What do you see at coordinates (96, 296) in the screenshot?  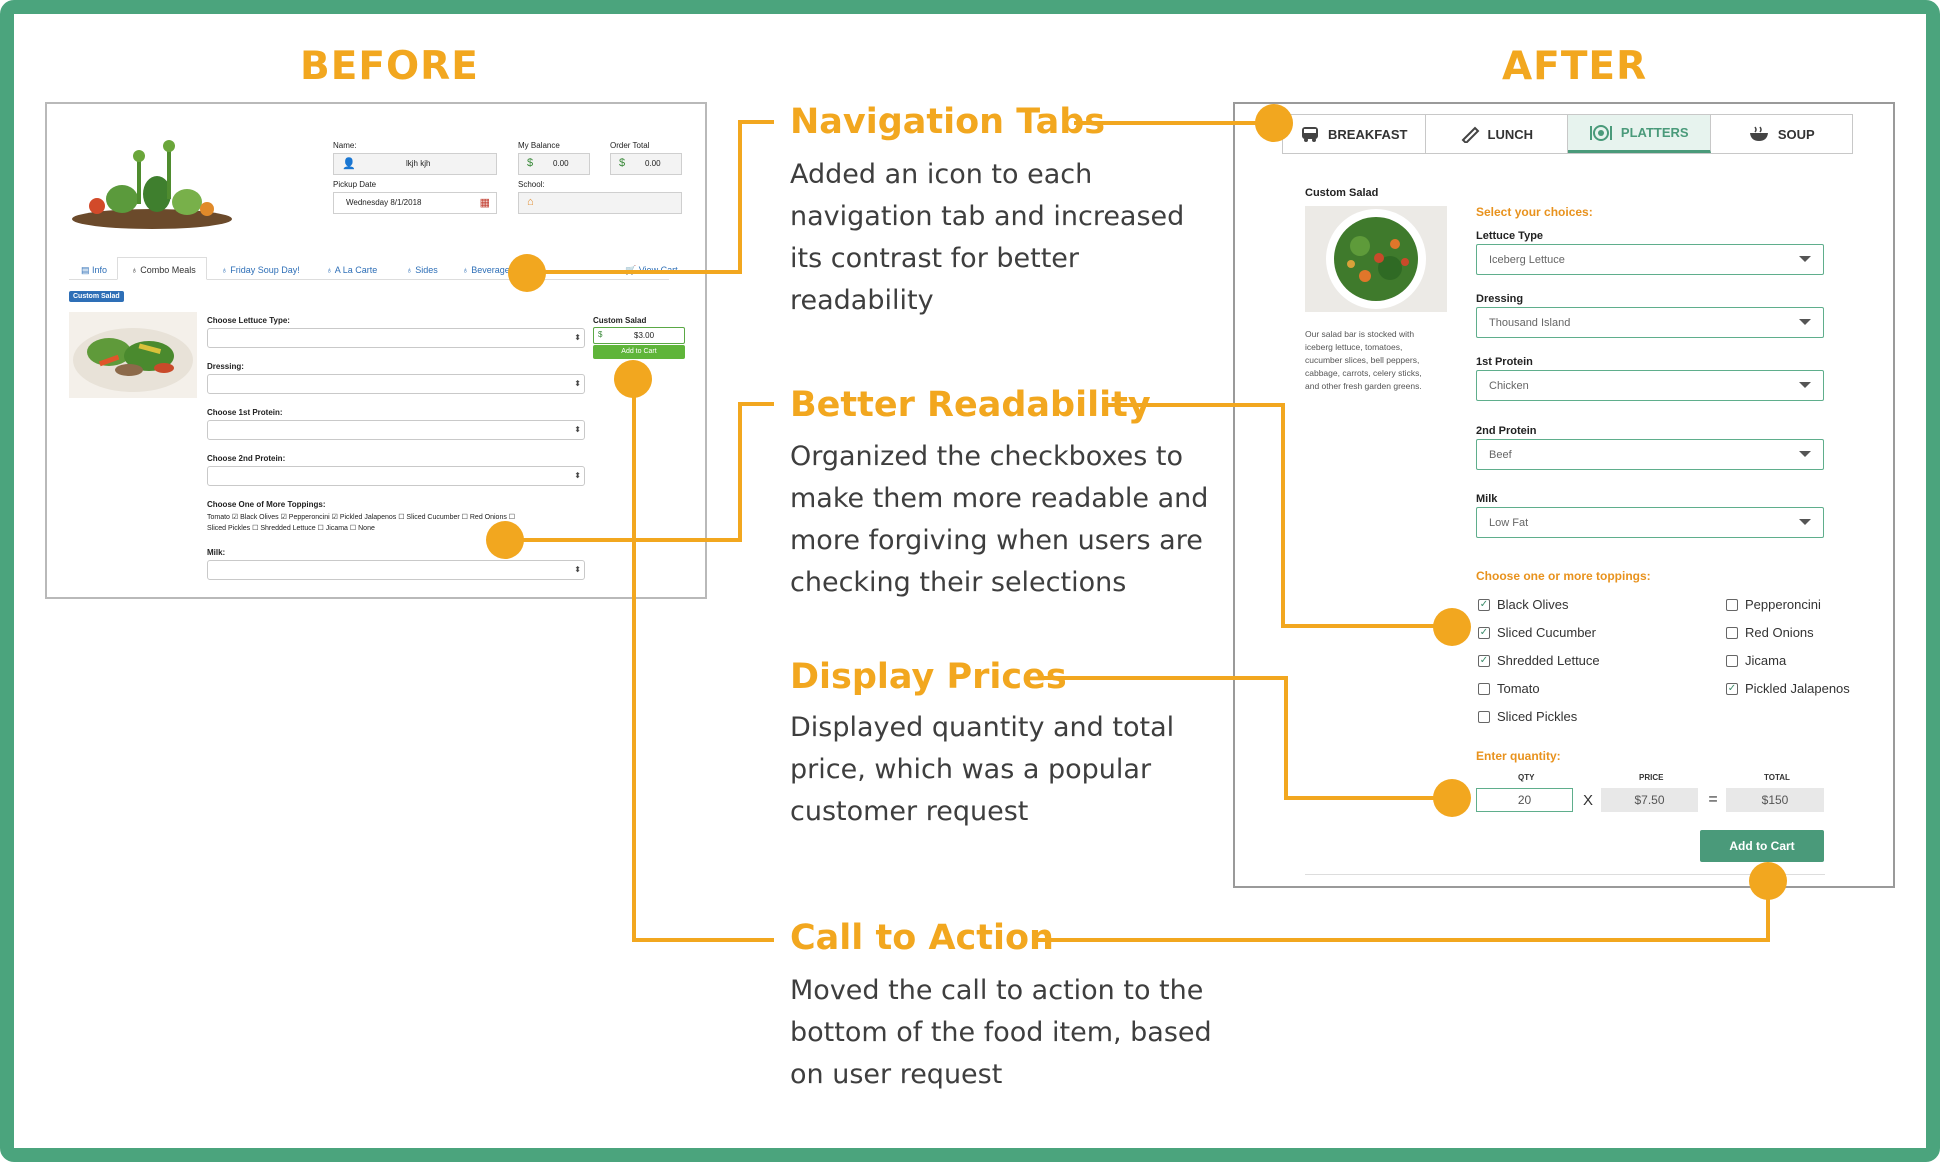 I see `custom-salad-badge: Custom Salad` at bounding box center [96, 296].